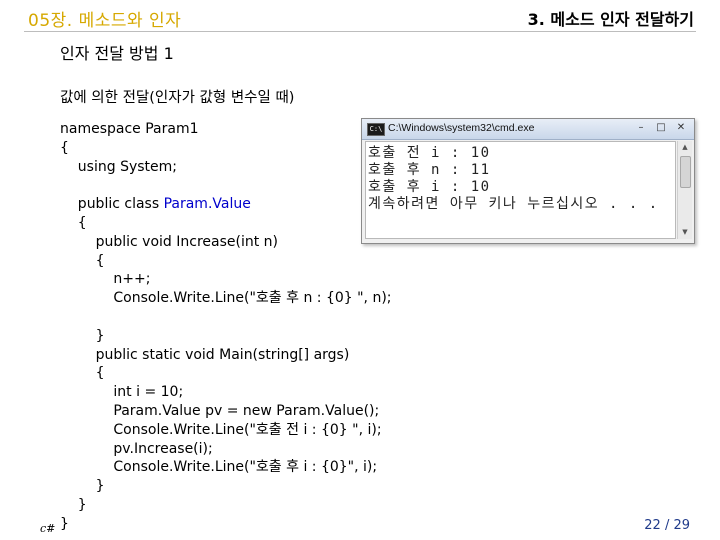 The height and width of the screenshot is (540, 720). Describe the element at coordinates (429, 170) in the screenshot. I see `console-line: 호출 후 n : 11` at that location.